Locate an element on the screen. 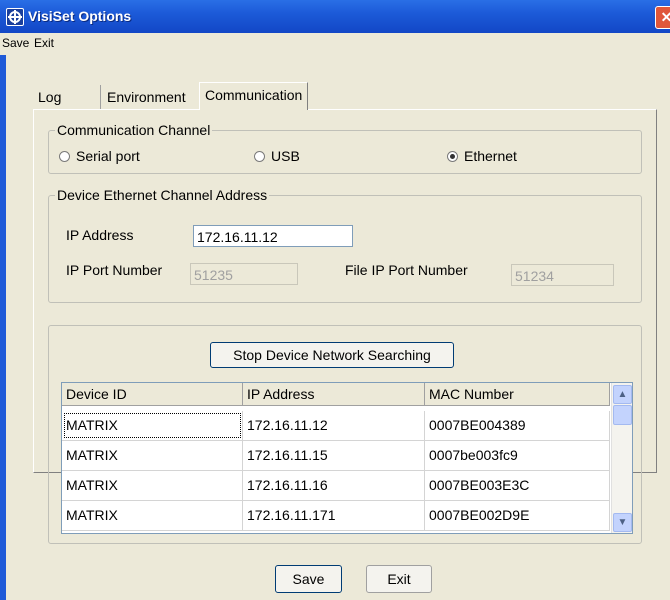 This screenshot has height=600, width=670. radio-selected-icon is located at coordinates (452, 156).